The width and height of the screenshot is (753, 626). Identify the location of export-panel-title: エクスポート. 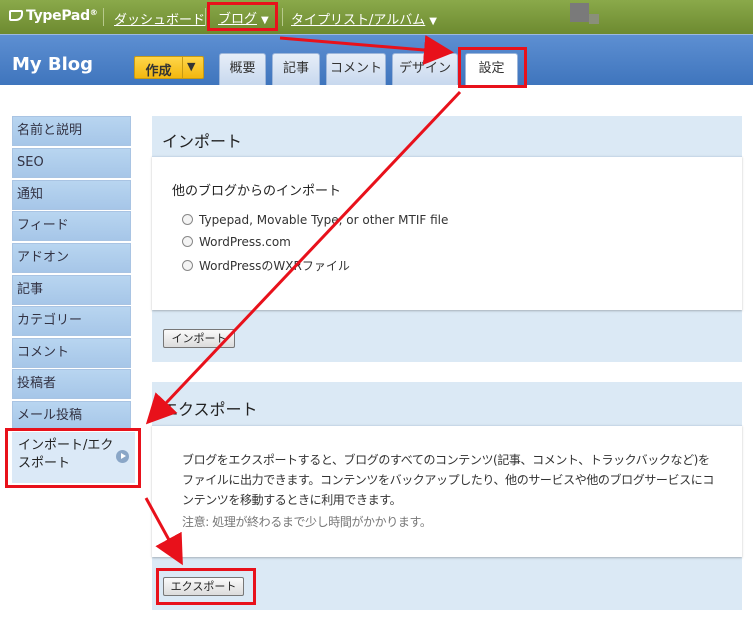
(210, 409).